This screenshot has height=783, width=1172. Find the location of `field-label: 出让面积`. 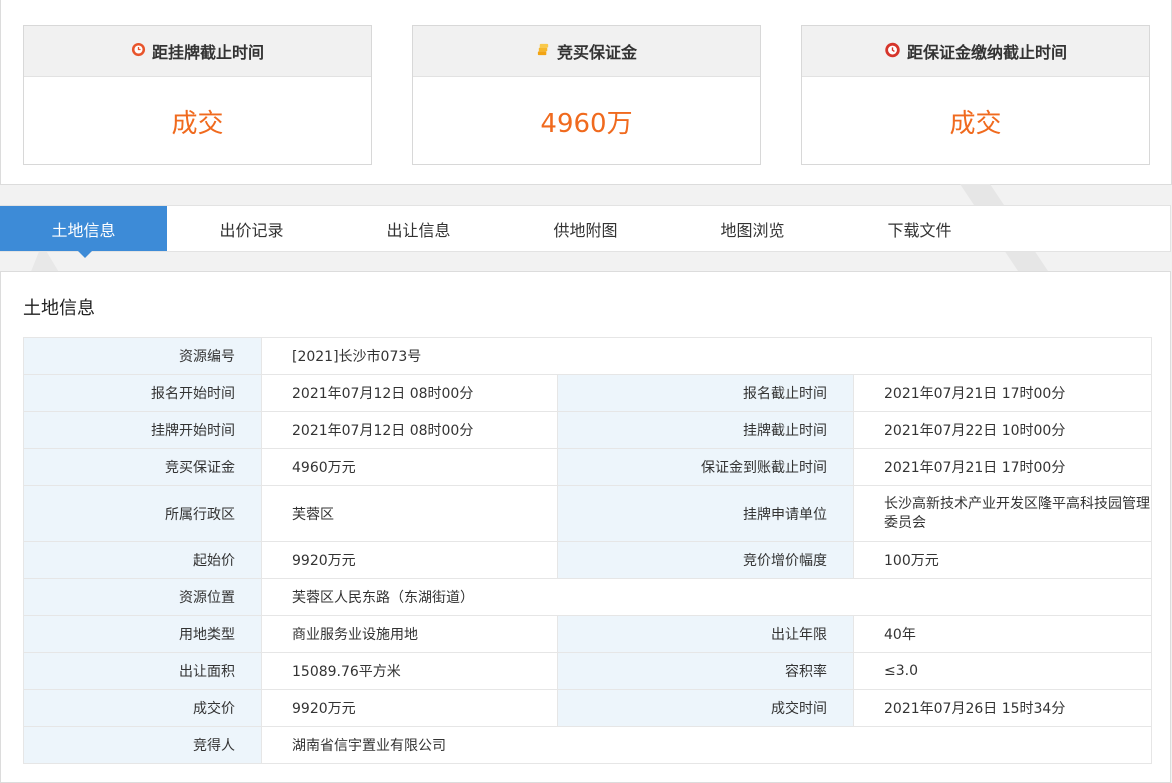

field-label: 出让面积 is located at coordinates (142, 671).